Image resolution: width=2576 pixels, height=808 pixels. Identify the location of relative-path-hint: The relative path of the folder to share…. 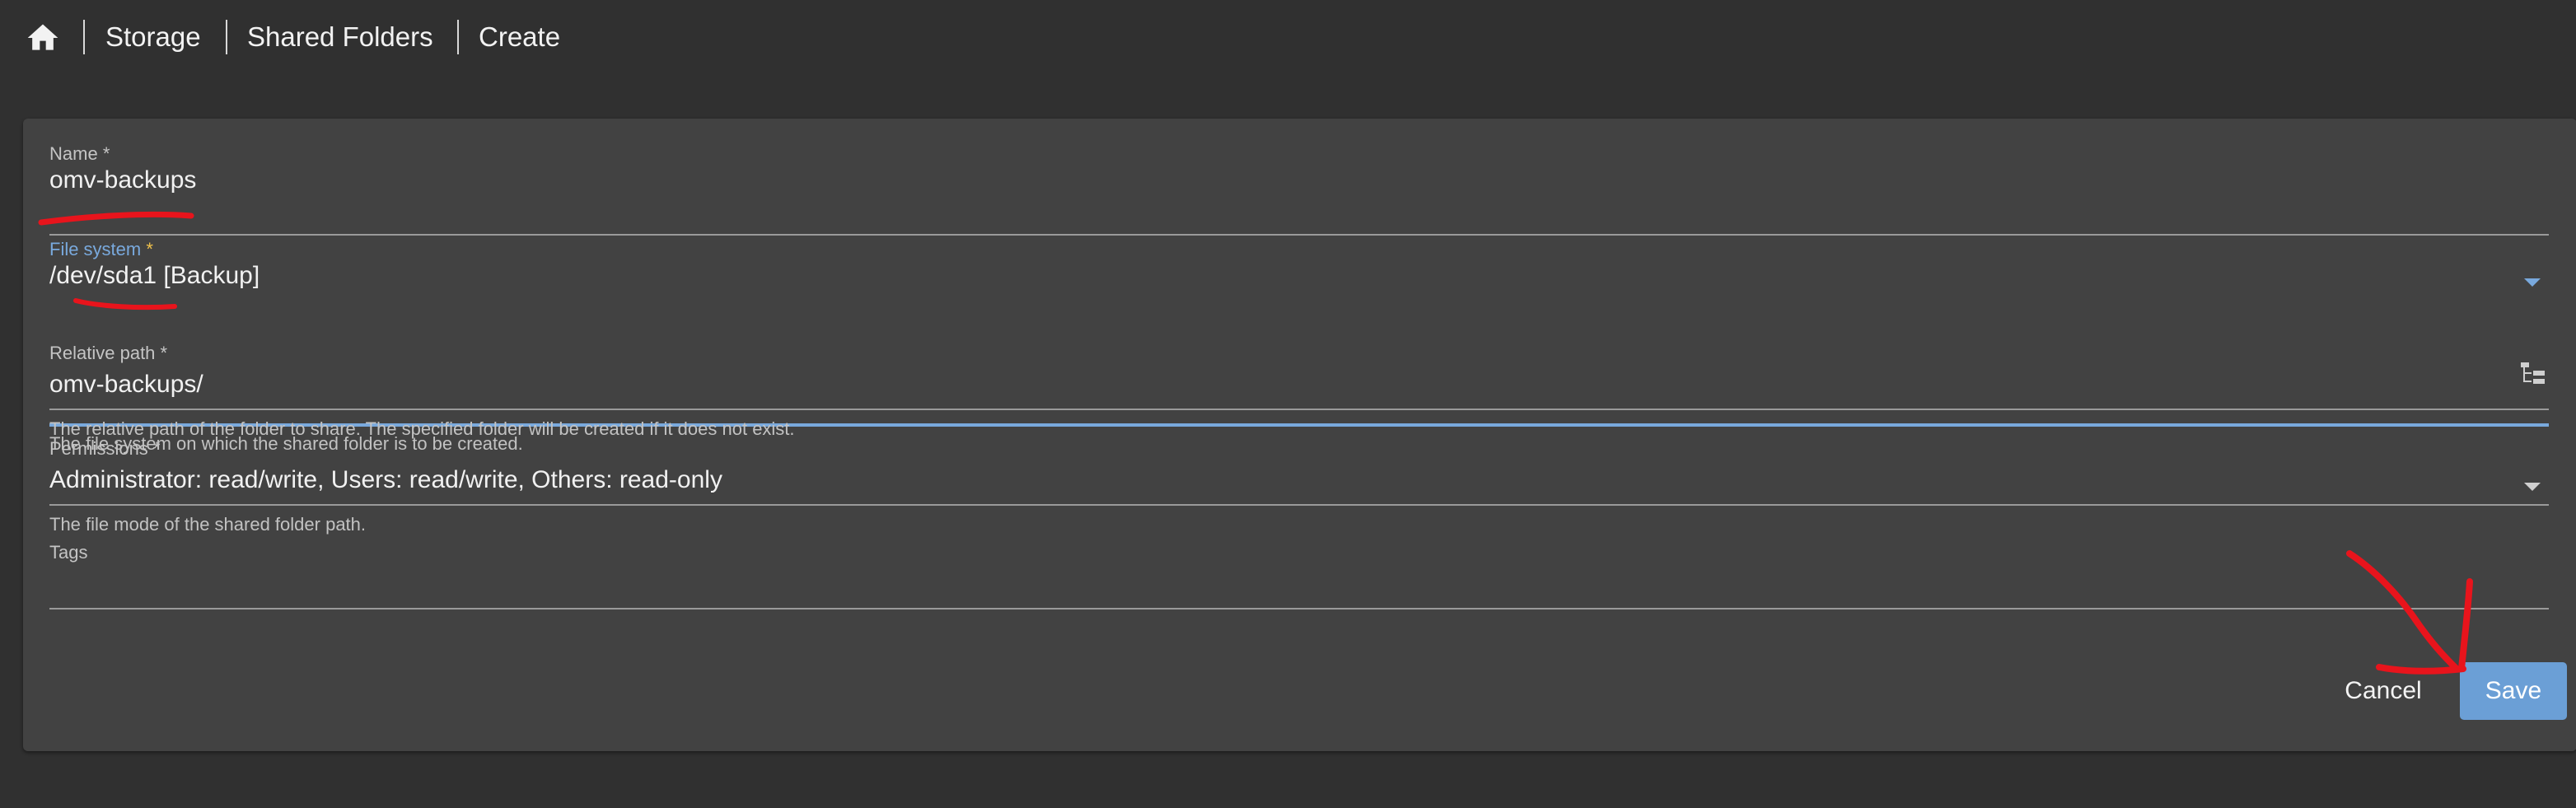
(422, 428).